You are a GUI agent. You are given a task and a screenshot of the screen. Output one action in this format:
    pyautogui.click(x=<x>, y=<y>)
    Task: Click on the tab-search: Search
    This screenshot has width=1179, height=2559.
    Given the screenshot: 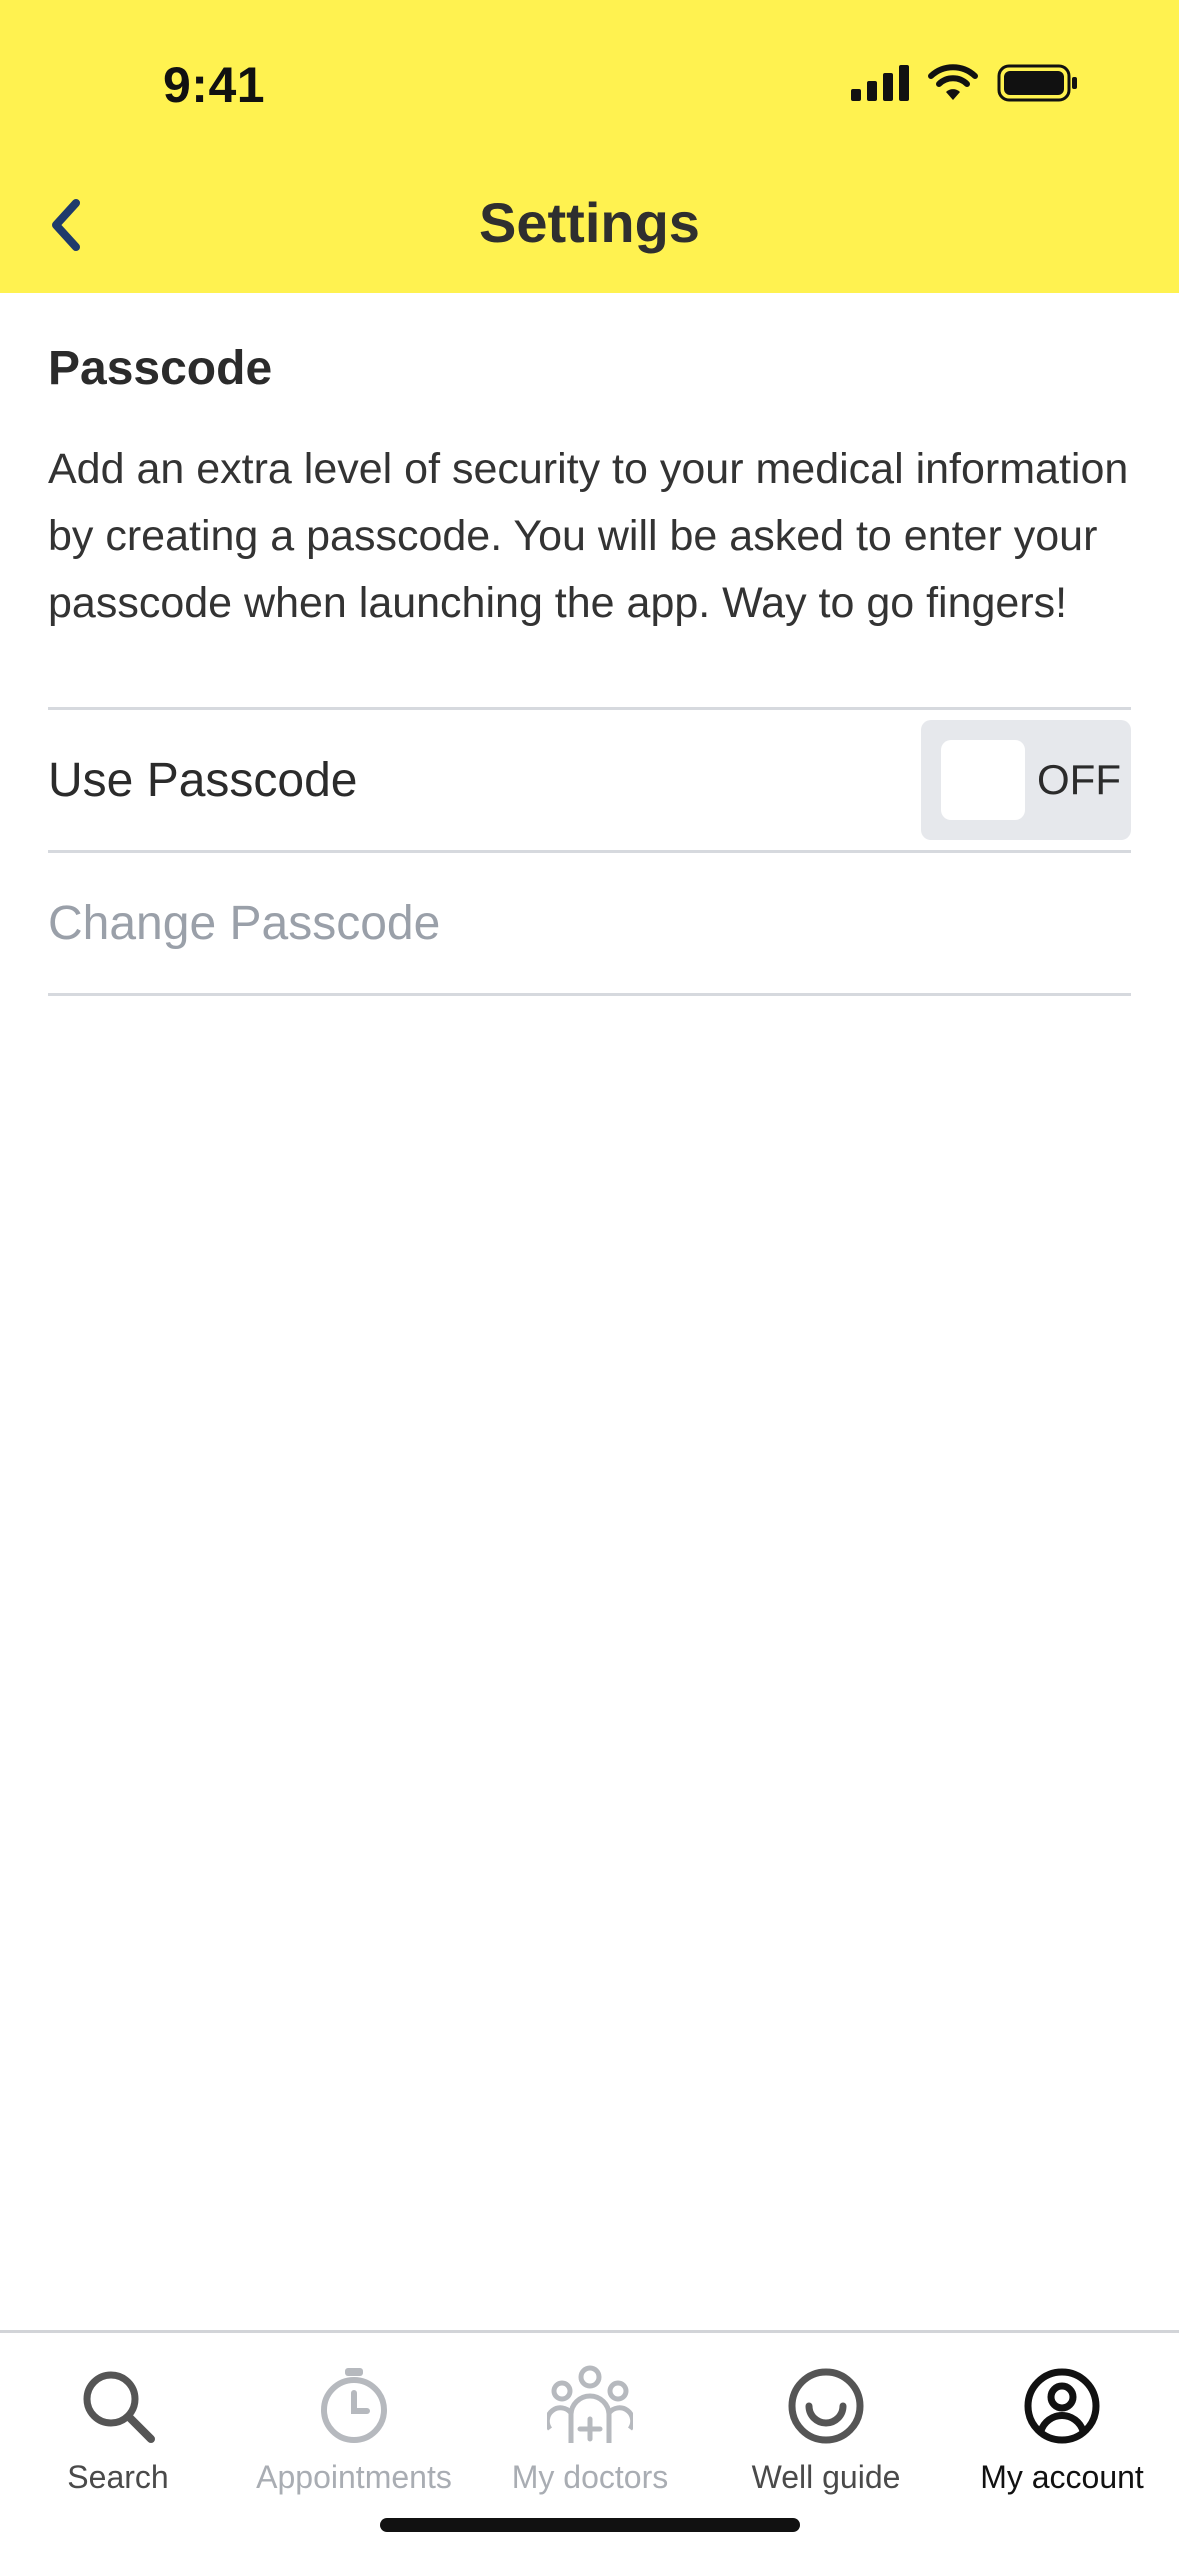 What is the action you would take?
    pyautogui.click(x=118, y=2429)
    